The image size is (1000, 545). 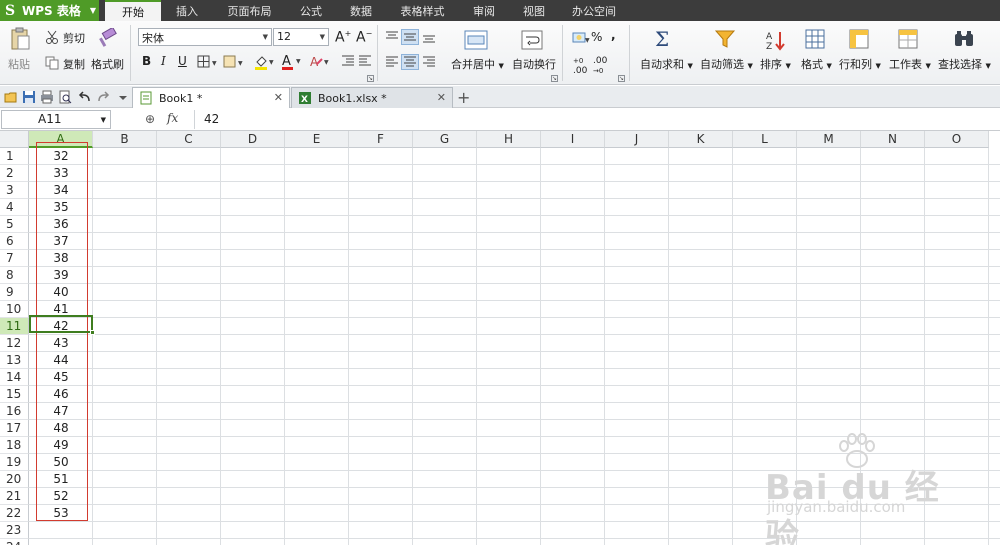 I want to click on cell-a: 43, so click(x=61, y=343).